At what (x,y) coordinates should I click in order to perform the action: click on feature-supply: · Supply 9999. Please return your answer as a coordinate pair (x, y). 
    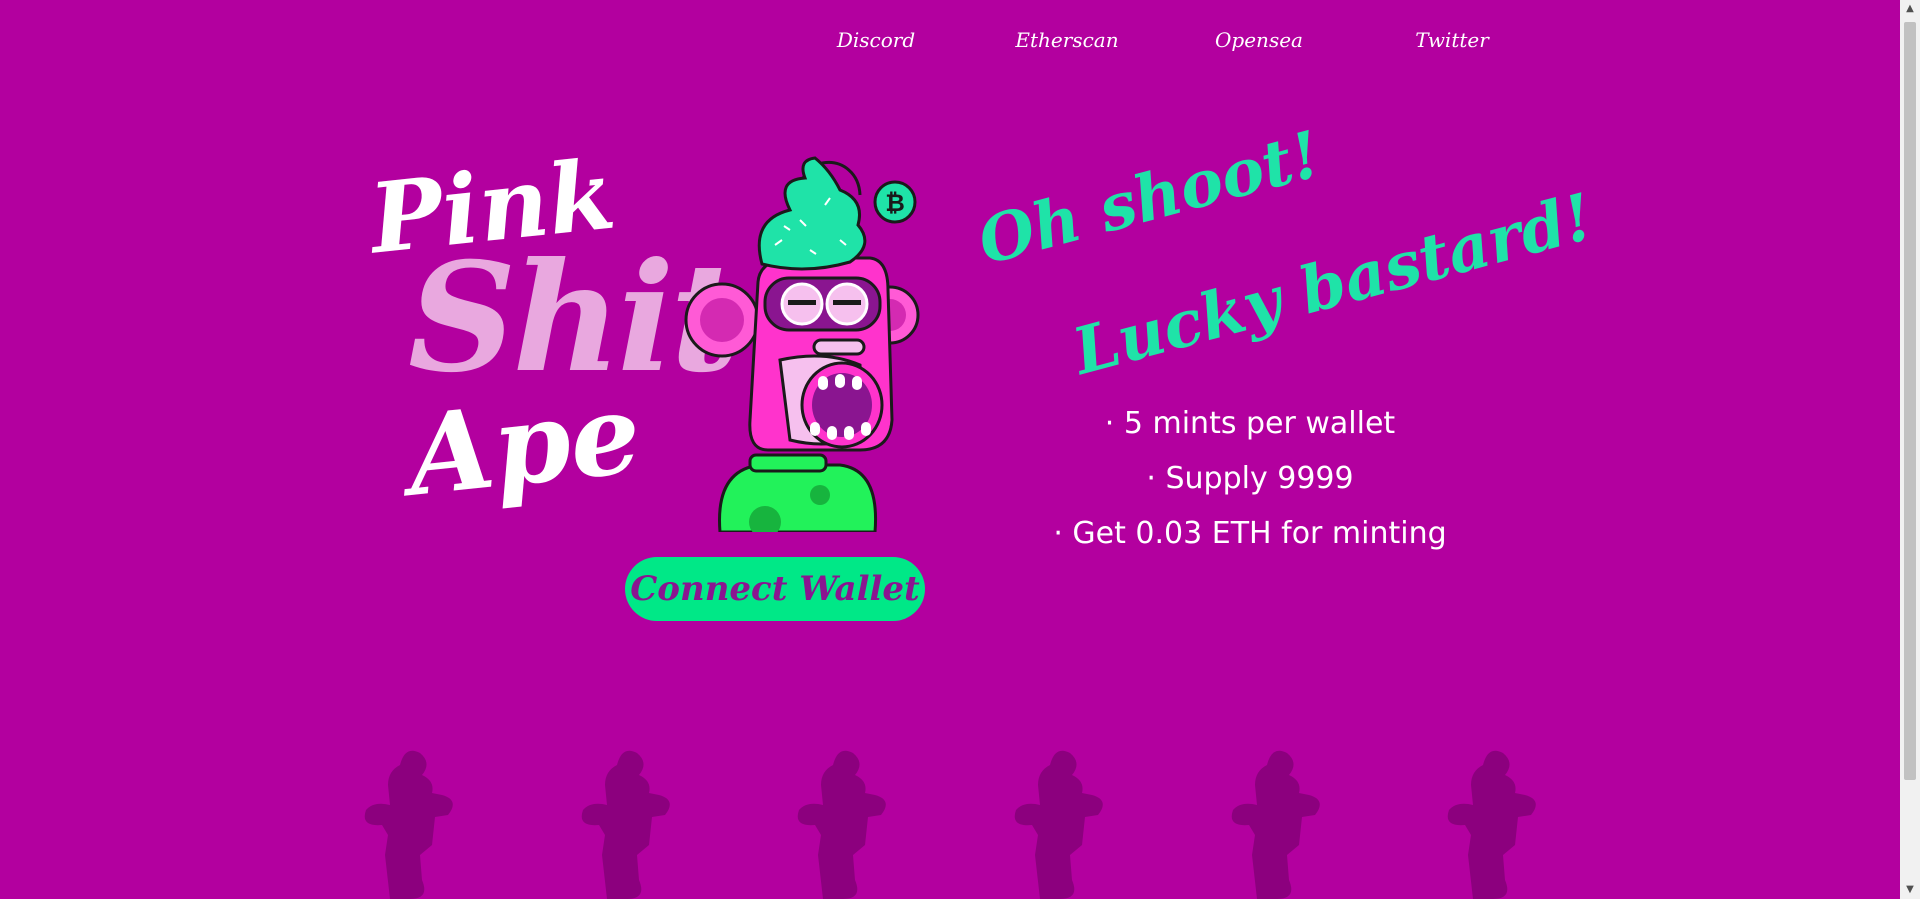
    Looking at the image, I should click on (1250, 478).